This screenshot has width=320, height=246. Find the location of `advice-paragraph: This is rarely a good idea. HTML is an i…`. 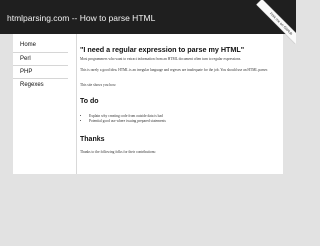

advice-paragraph: This is rarely a good idea. HTML is an i… is located at coordinates (174, 70).